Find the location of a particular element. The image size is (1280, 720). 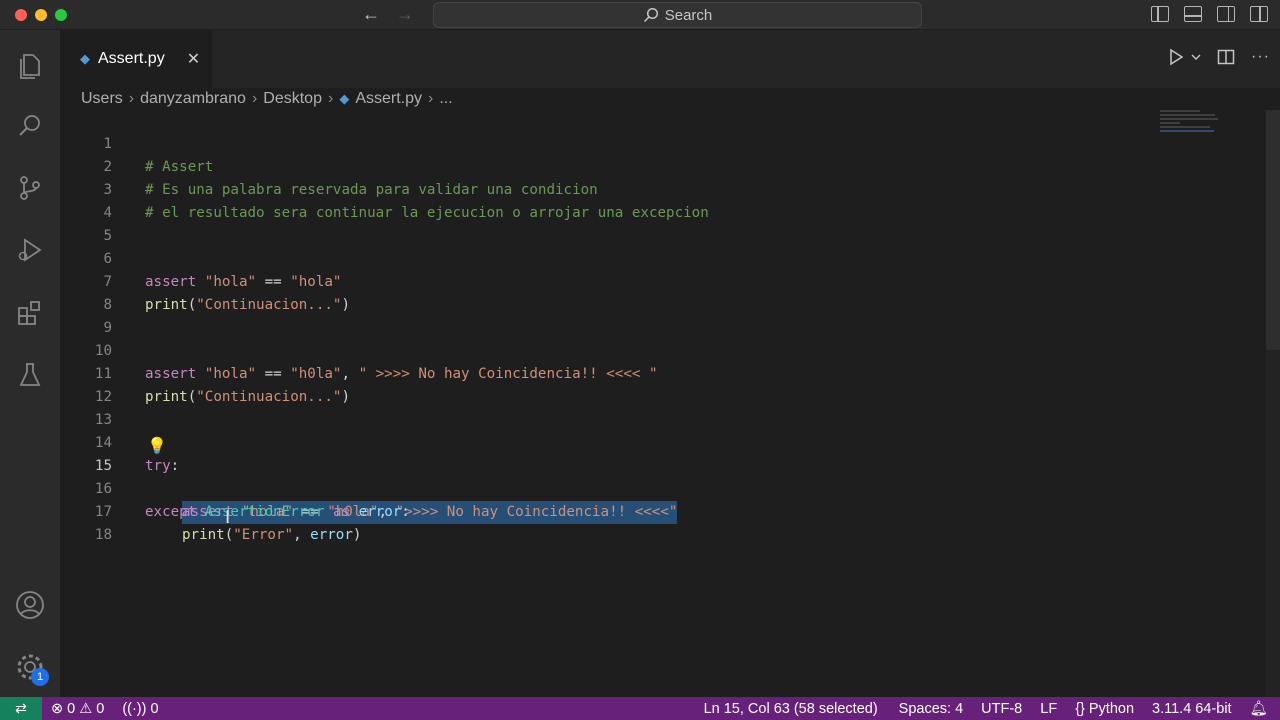

vertical-scrollbar is located at coordinates (1273, 403).